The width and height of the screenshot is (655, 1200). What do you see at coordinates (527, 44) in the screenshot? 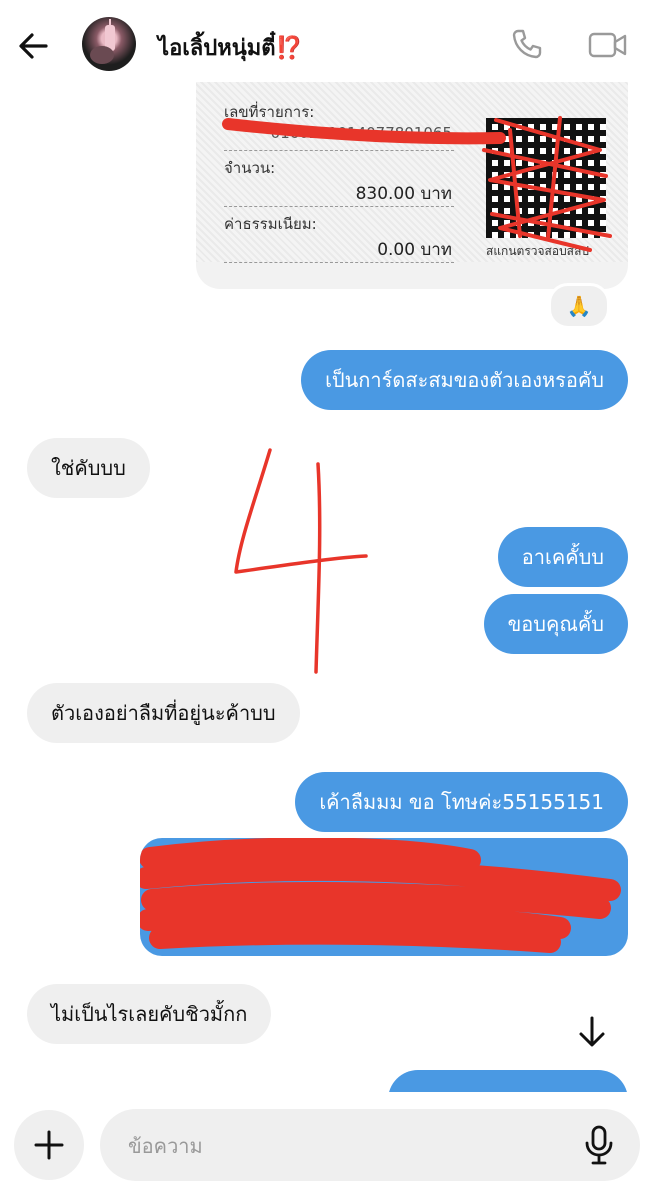
I see `phone-icon` at bounding box center [527, 44].